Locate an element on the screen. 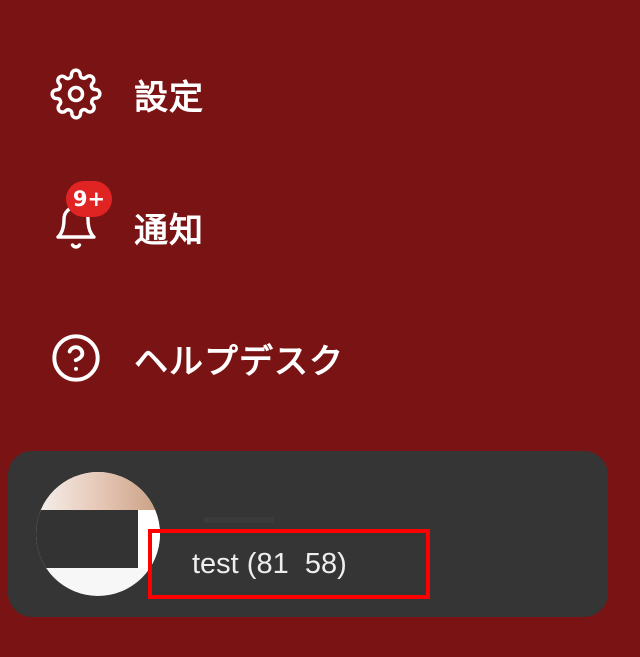 This screenshot has height=657, width=640. user-id-highlight: test (81 58) is located at coordinates (289, 564).